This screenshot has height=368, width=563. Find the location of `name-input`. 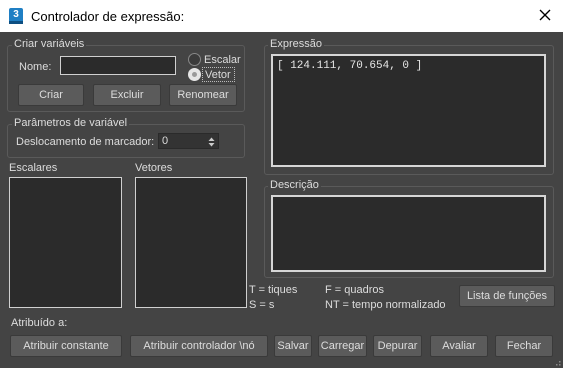

name-input is located at coordinates (118, 65).